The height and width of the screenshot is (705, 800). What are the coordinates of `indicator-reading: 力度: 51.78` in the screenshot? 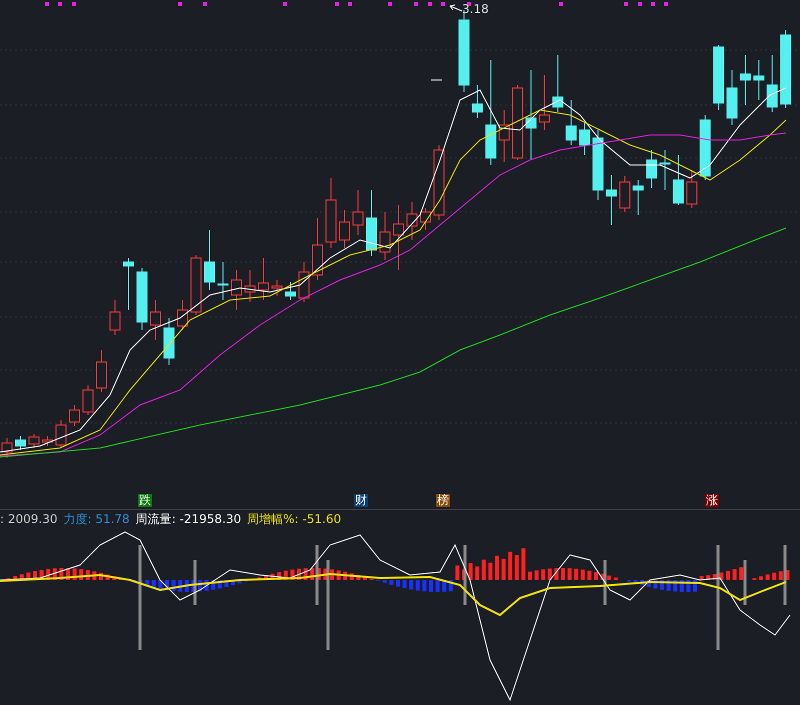 It's located at (96, 519).